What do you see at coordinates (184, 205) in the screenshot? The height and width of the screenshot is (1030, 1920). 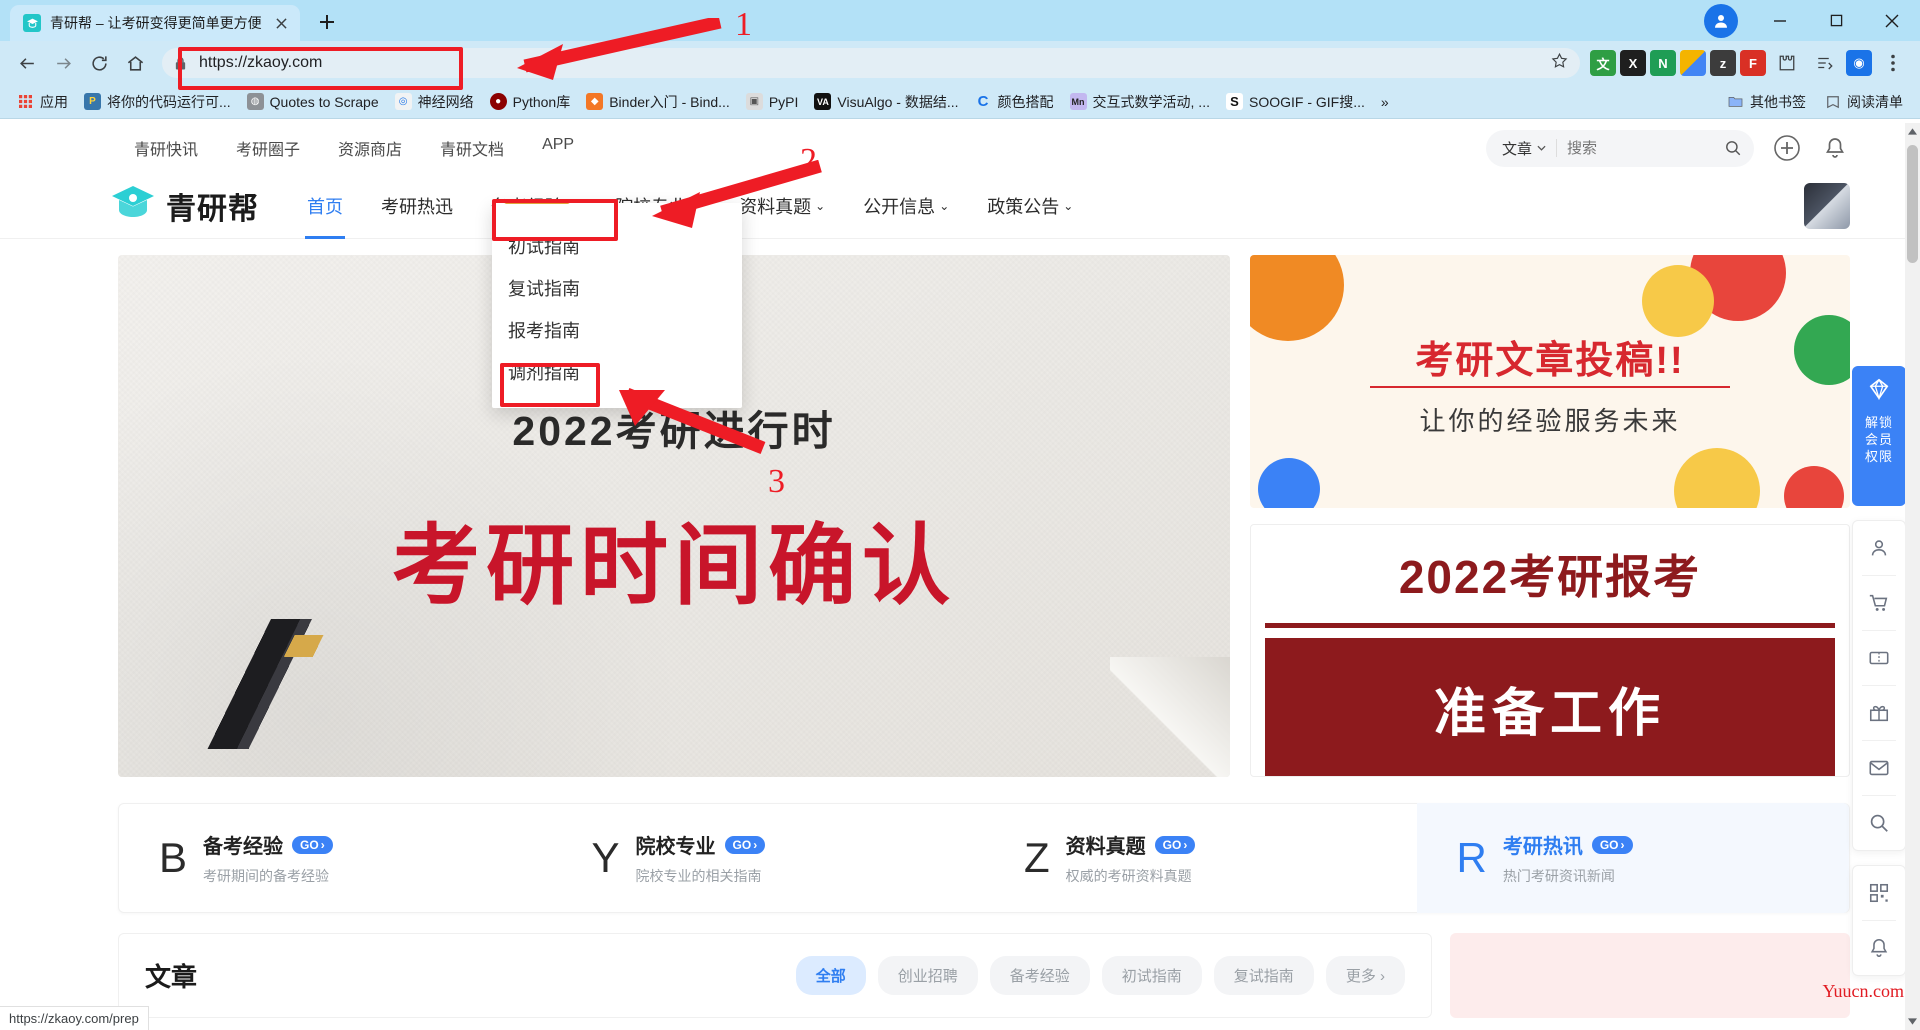 I see `site-logo: 青研帮` at bounding box center [184, 205].